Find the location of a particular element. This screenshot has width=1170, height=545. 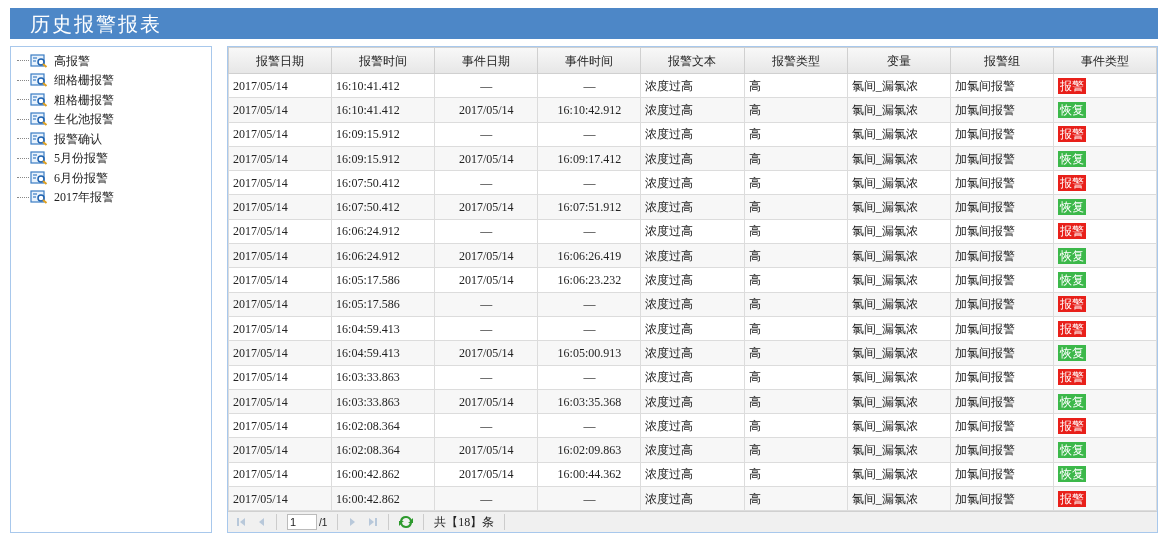

column-header: 报警类型 is located at coordinates (796, 60).